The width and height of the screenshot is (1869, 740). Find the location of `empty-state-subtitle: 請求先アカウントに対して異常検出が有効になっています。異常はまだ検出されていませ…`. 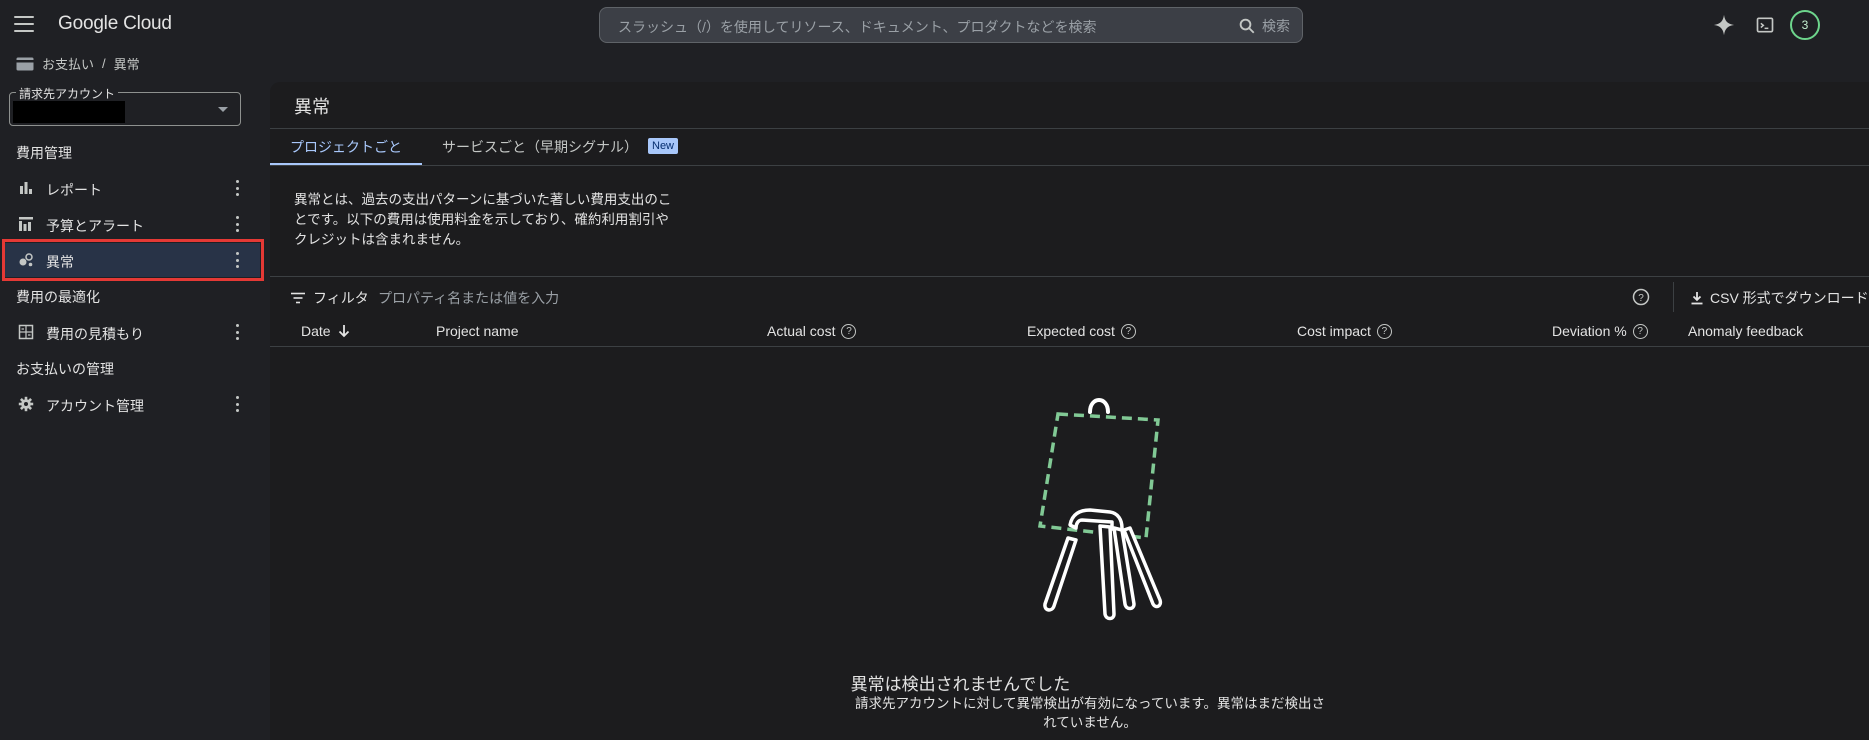

empty-state-subtitle: 請求先アカウントに対して異常検出が有効になっています。異常はまだ検出されていませ… is located at coordinates (1090, 713).